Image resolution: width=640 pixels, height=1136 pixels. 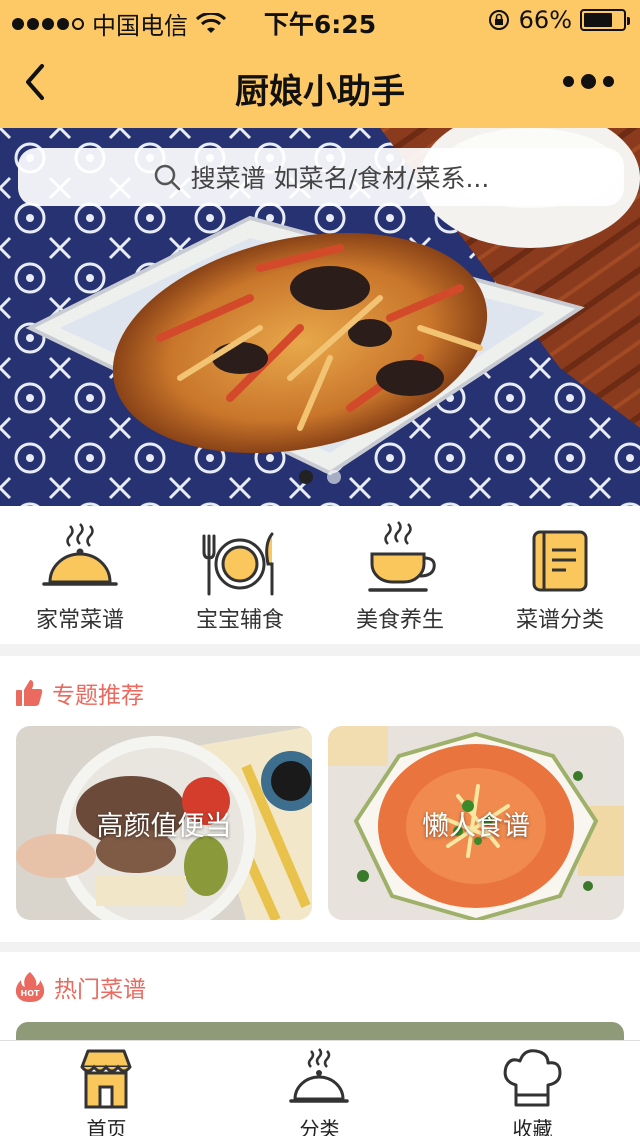 I want to click on battery-status: 66%, so click(x=558, y=20).